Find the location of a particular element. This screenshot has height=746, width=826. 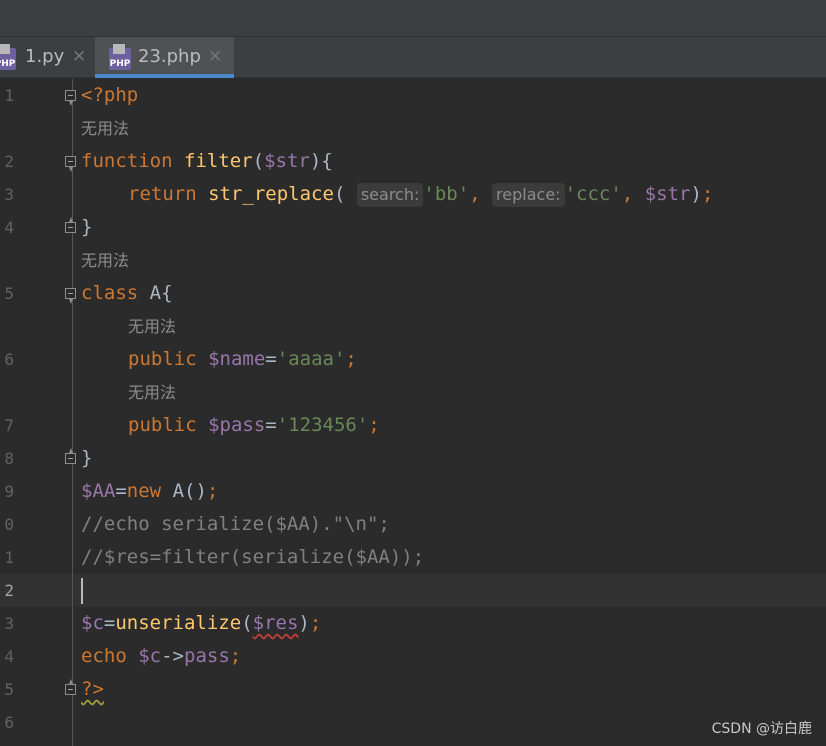

comment-line: //echo serialize($AA)."\n"; is located at coordinates (235, 524).